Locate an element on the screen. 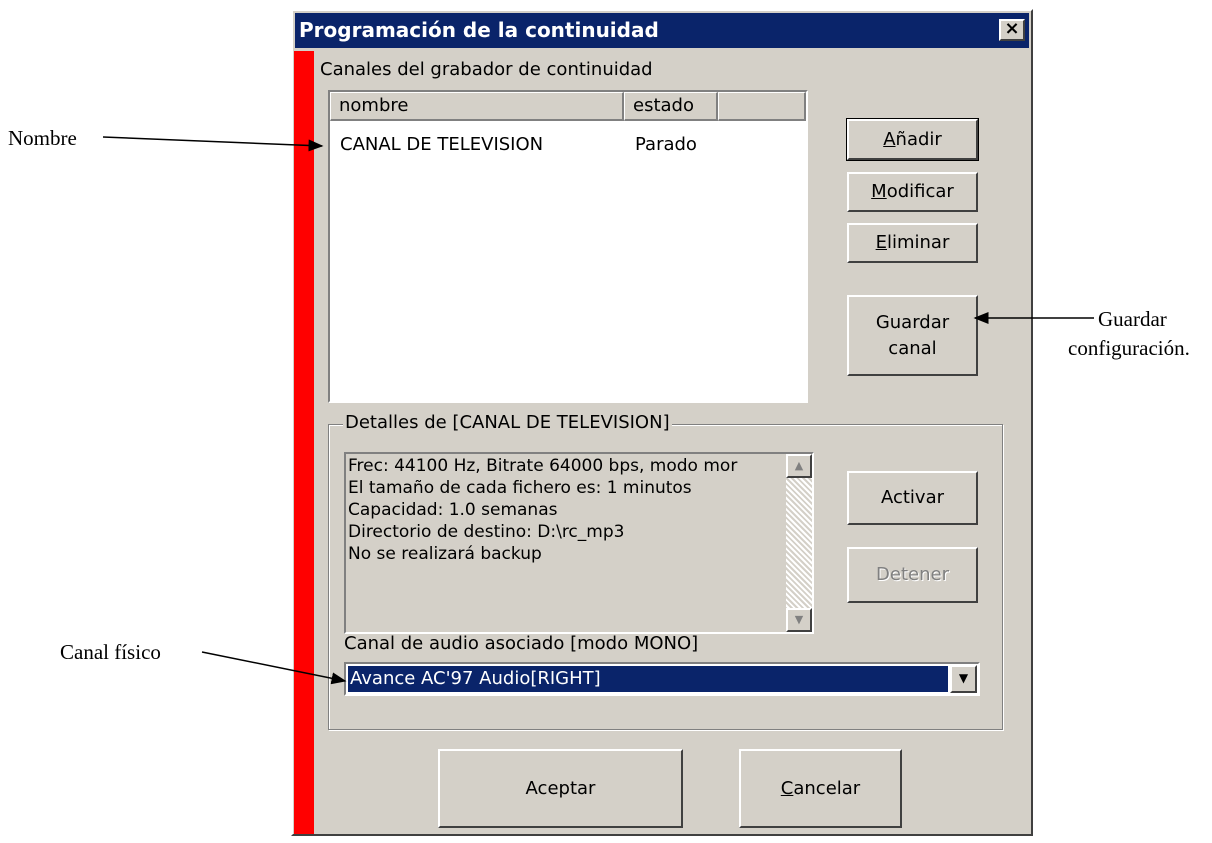  cell-nombre: CANAL DE TELEVISION is located at coordinates (442, 144).